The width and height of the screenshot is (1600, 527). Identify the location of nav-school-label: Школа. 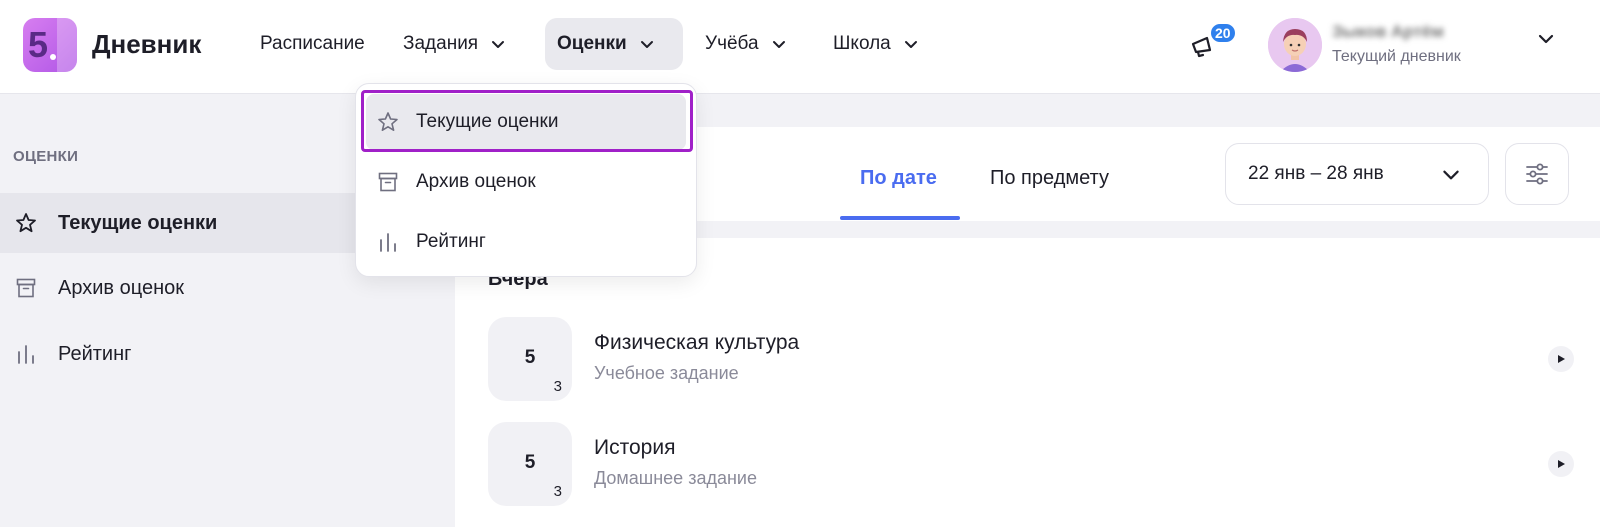
(862, 43).